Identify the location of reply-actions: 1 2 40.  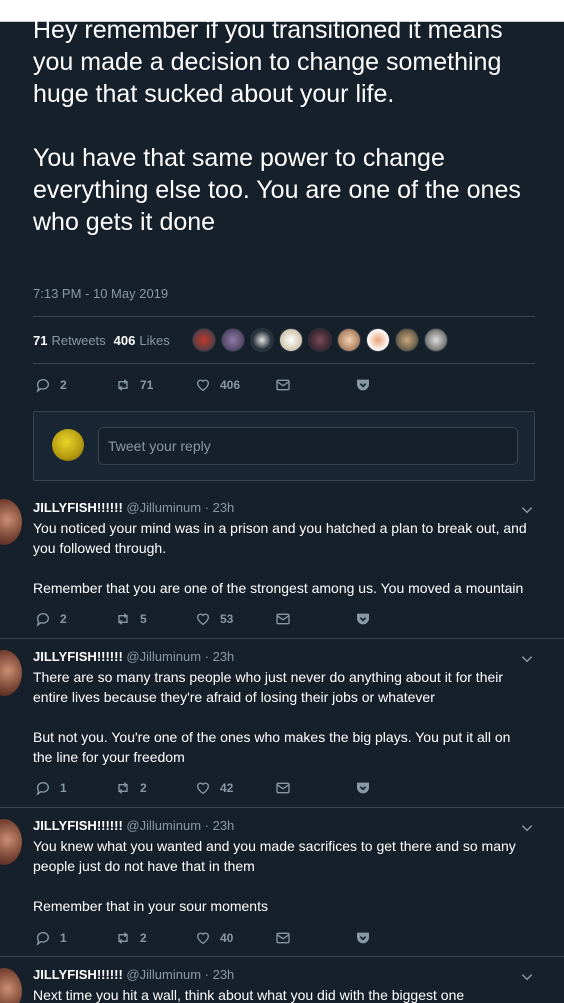
(213, 938).